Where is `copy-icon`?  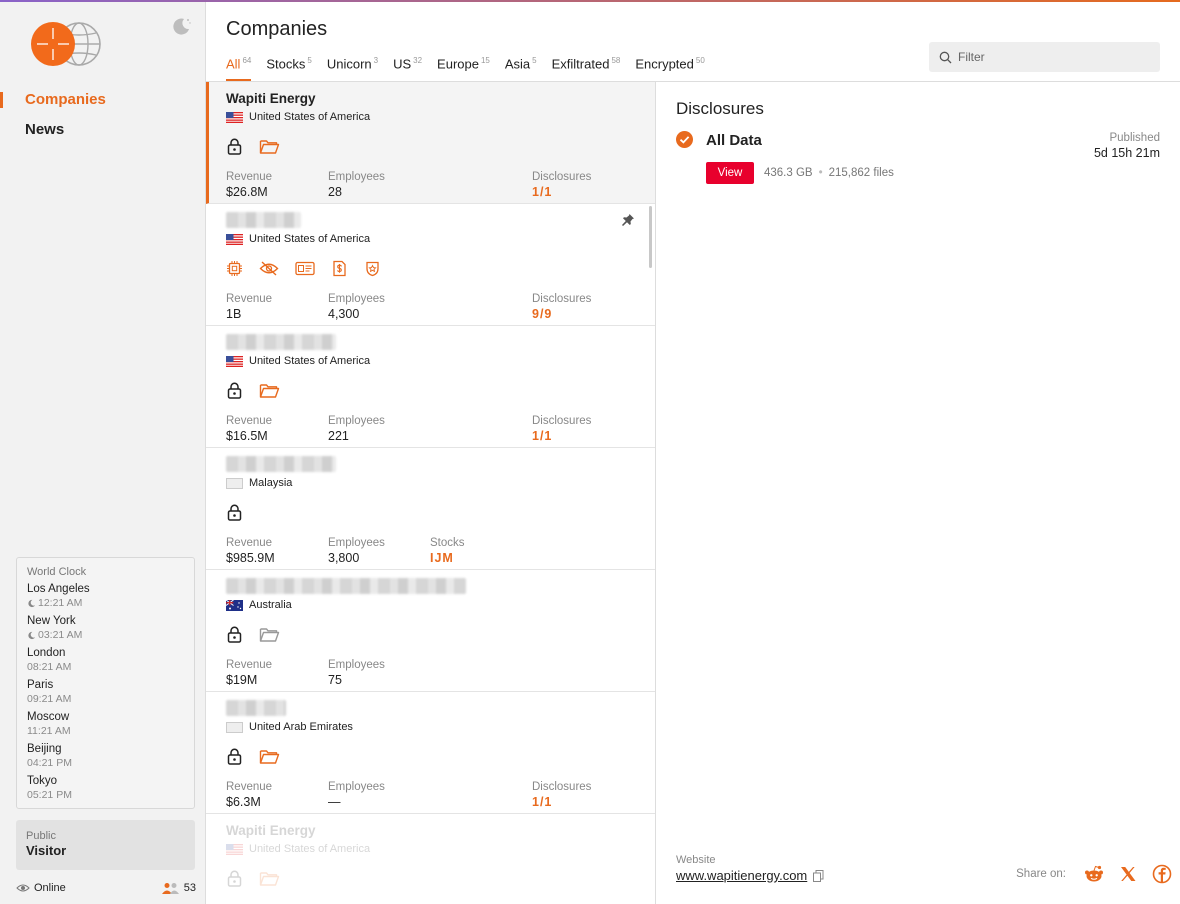
copy-icon is located at coordinates (818, 875).